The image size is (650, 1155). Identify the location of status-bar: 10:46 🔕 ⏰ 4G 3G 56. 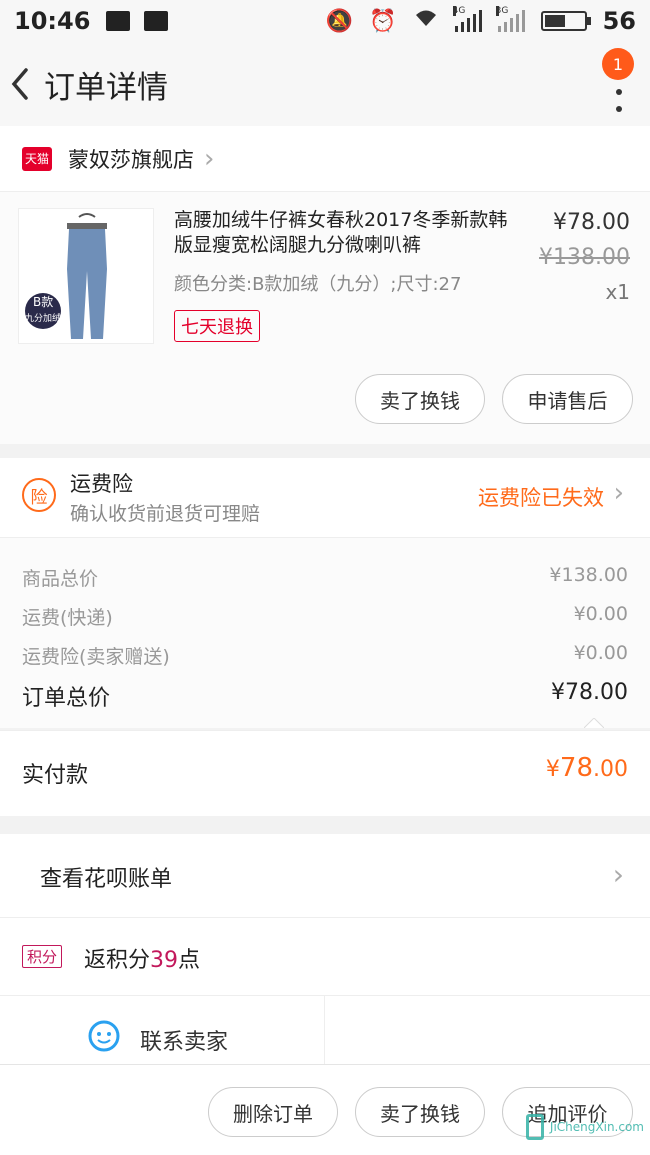
(325, 21).